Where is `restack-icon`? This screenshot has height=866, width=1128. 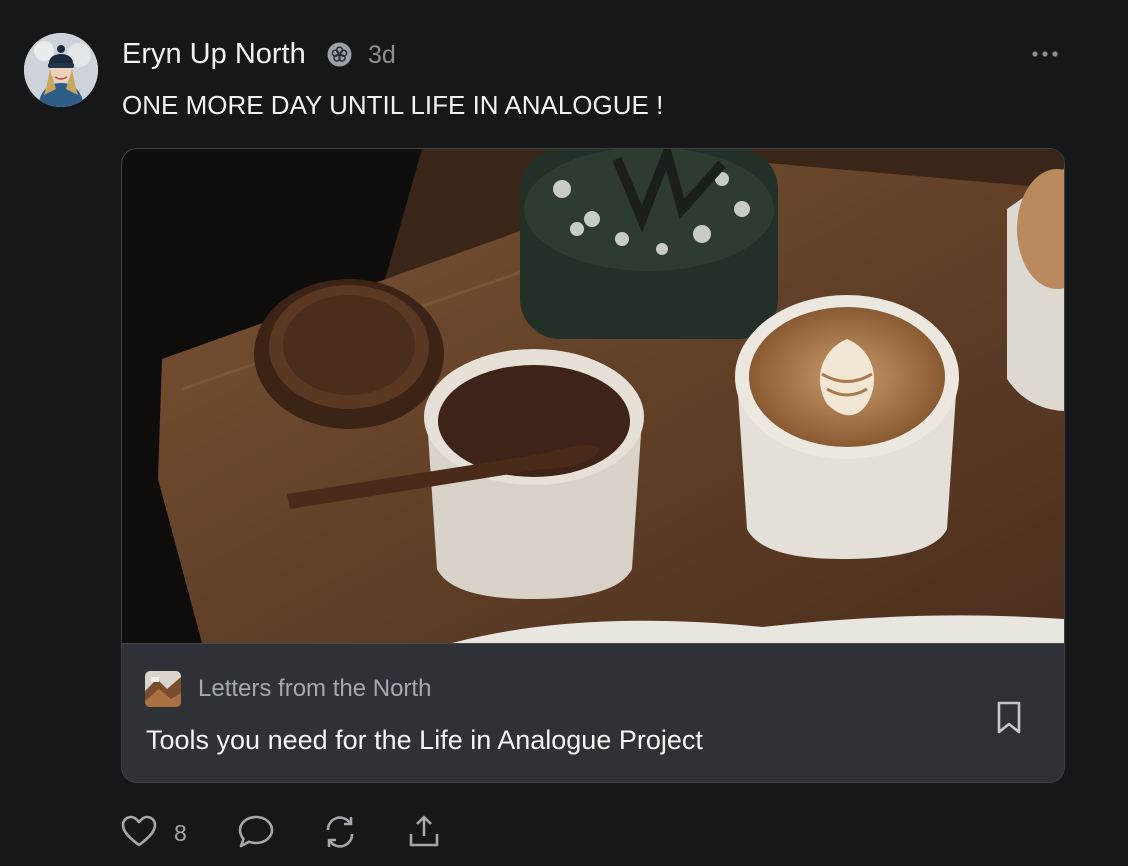 restack-icon is located at coordinates (340, 834).